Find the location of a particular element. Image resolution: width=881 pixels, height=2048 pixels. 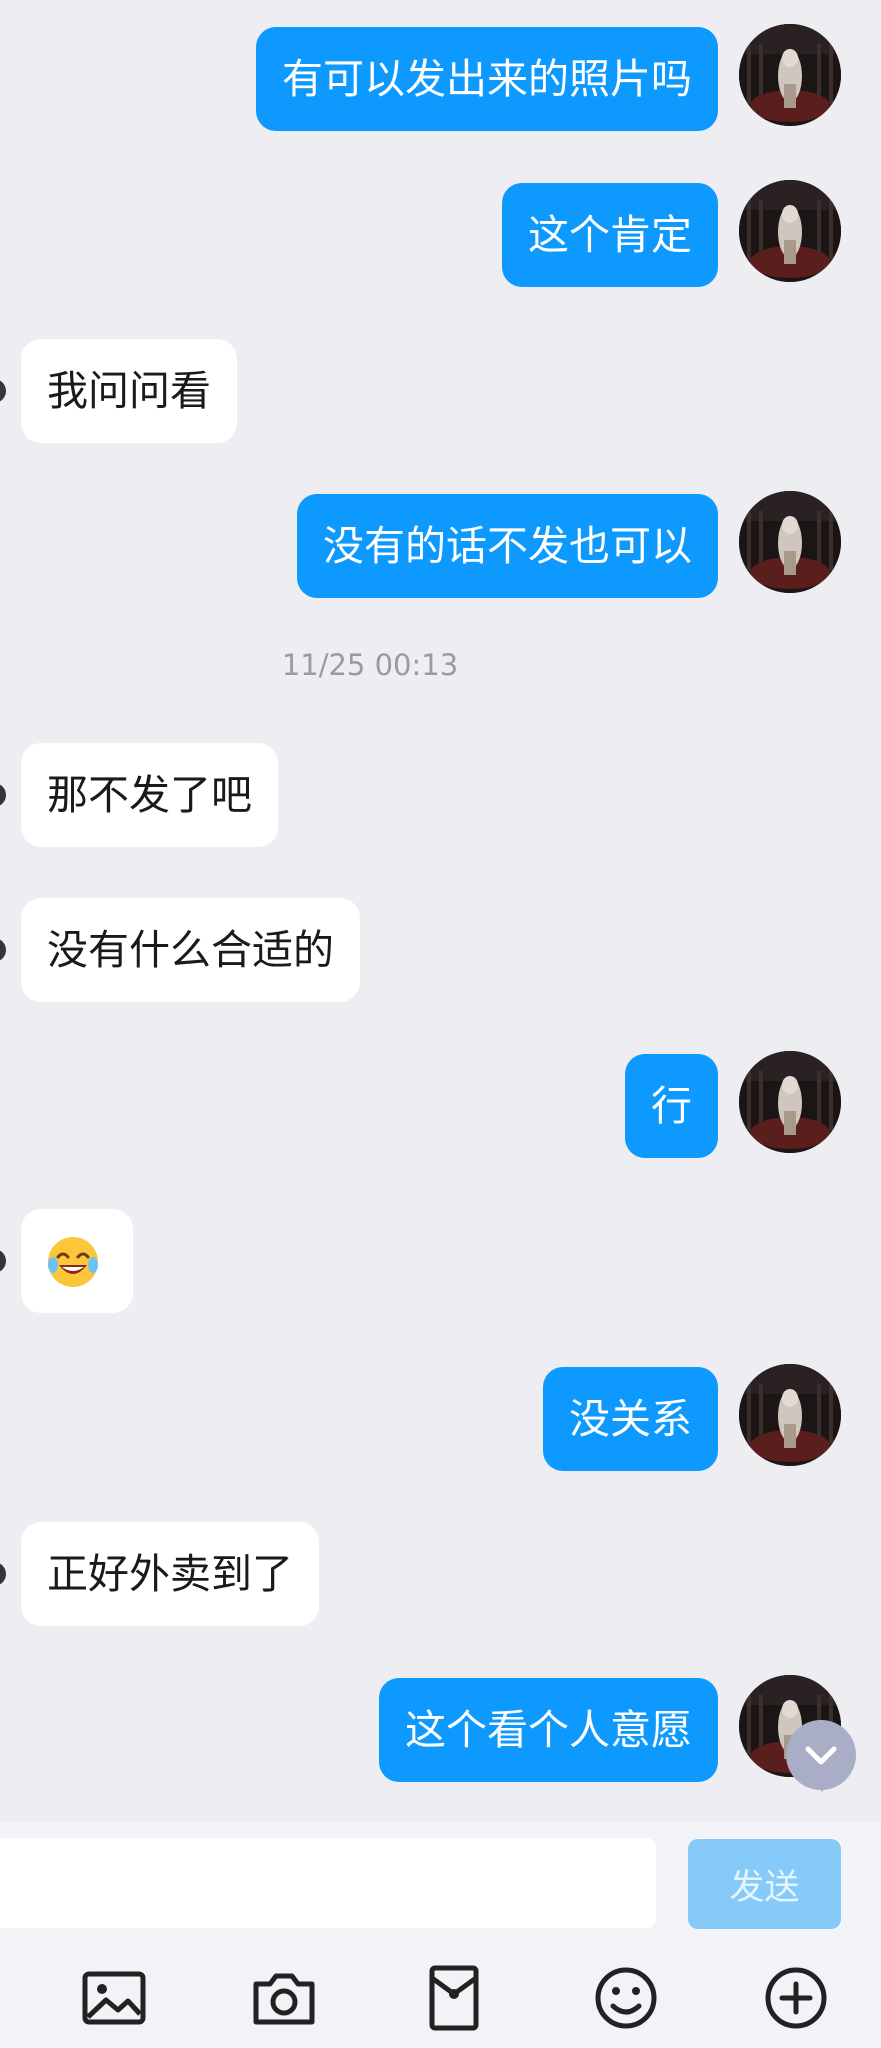

incoming-message-bubble is located at coordinates (77, 1261).